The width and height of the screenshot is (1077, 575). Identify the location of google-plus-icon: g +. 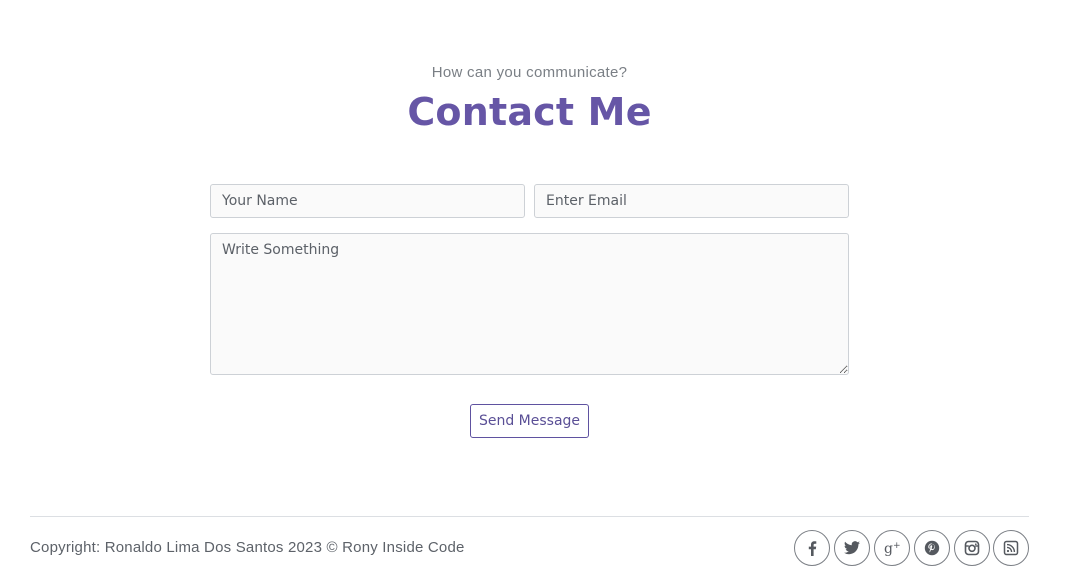
(892, 548).